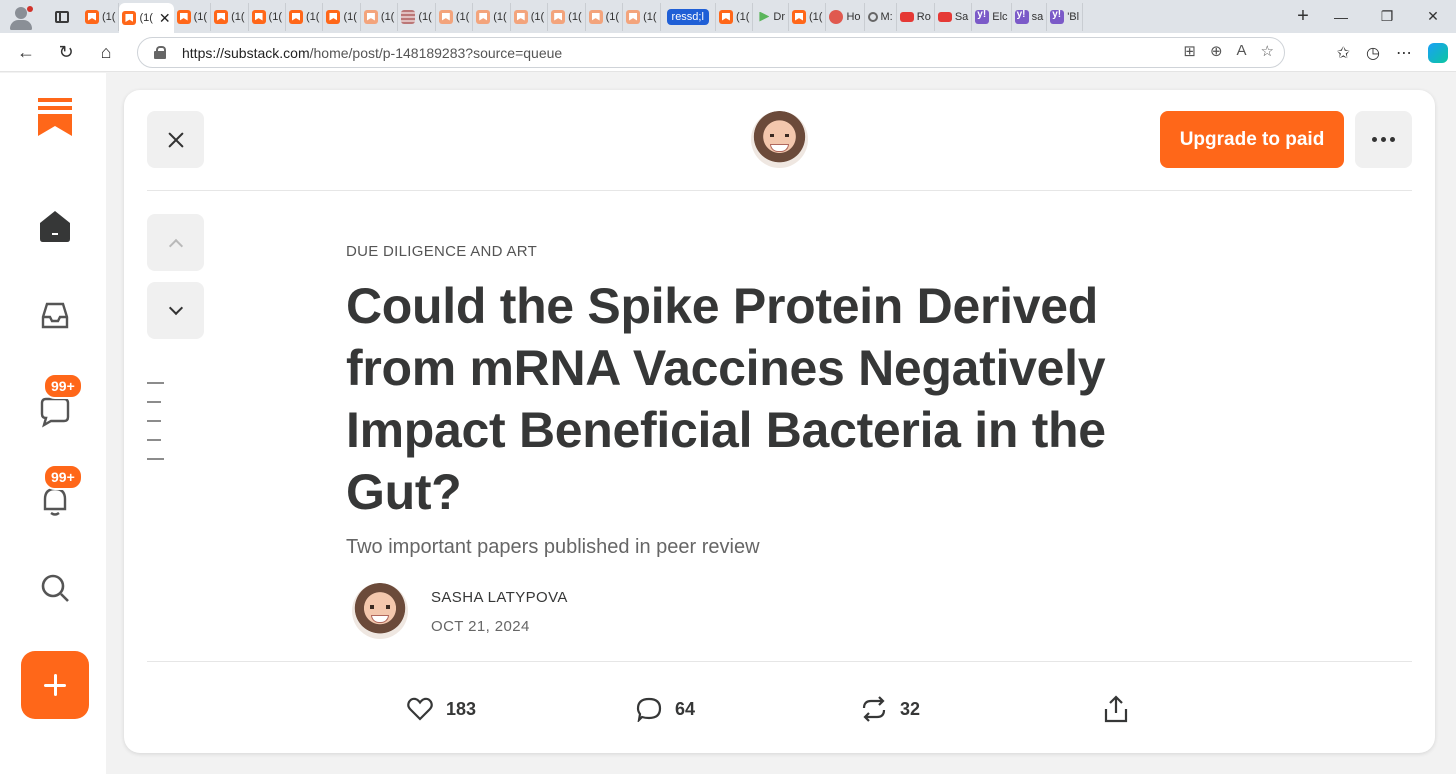  I want to click on author-avatar, so click(380, 611).